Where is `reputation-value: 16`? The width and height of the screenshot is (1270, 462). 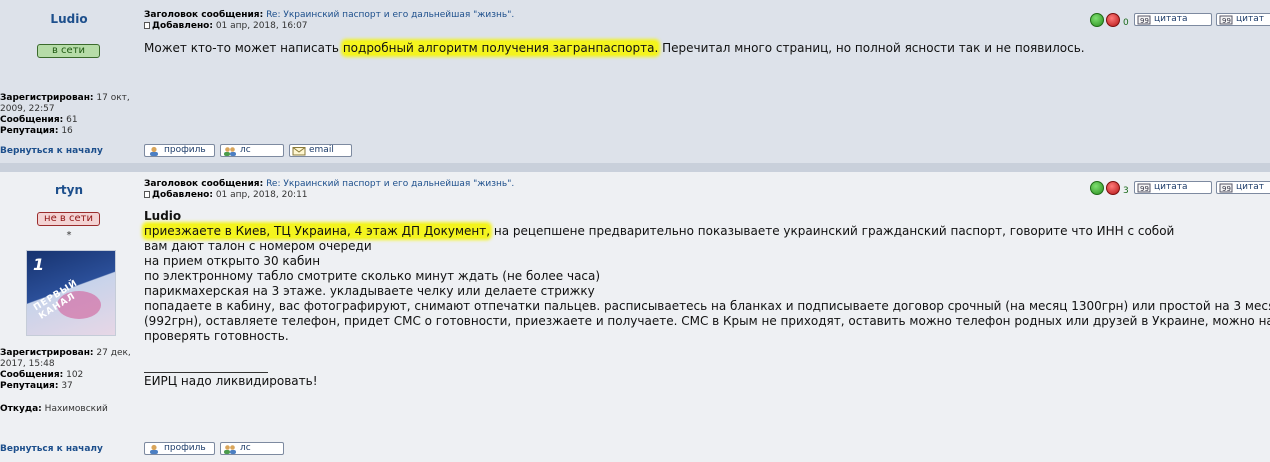
reputation-value: 16 is located at coordinates (67, 131).